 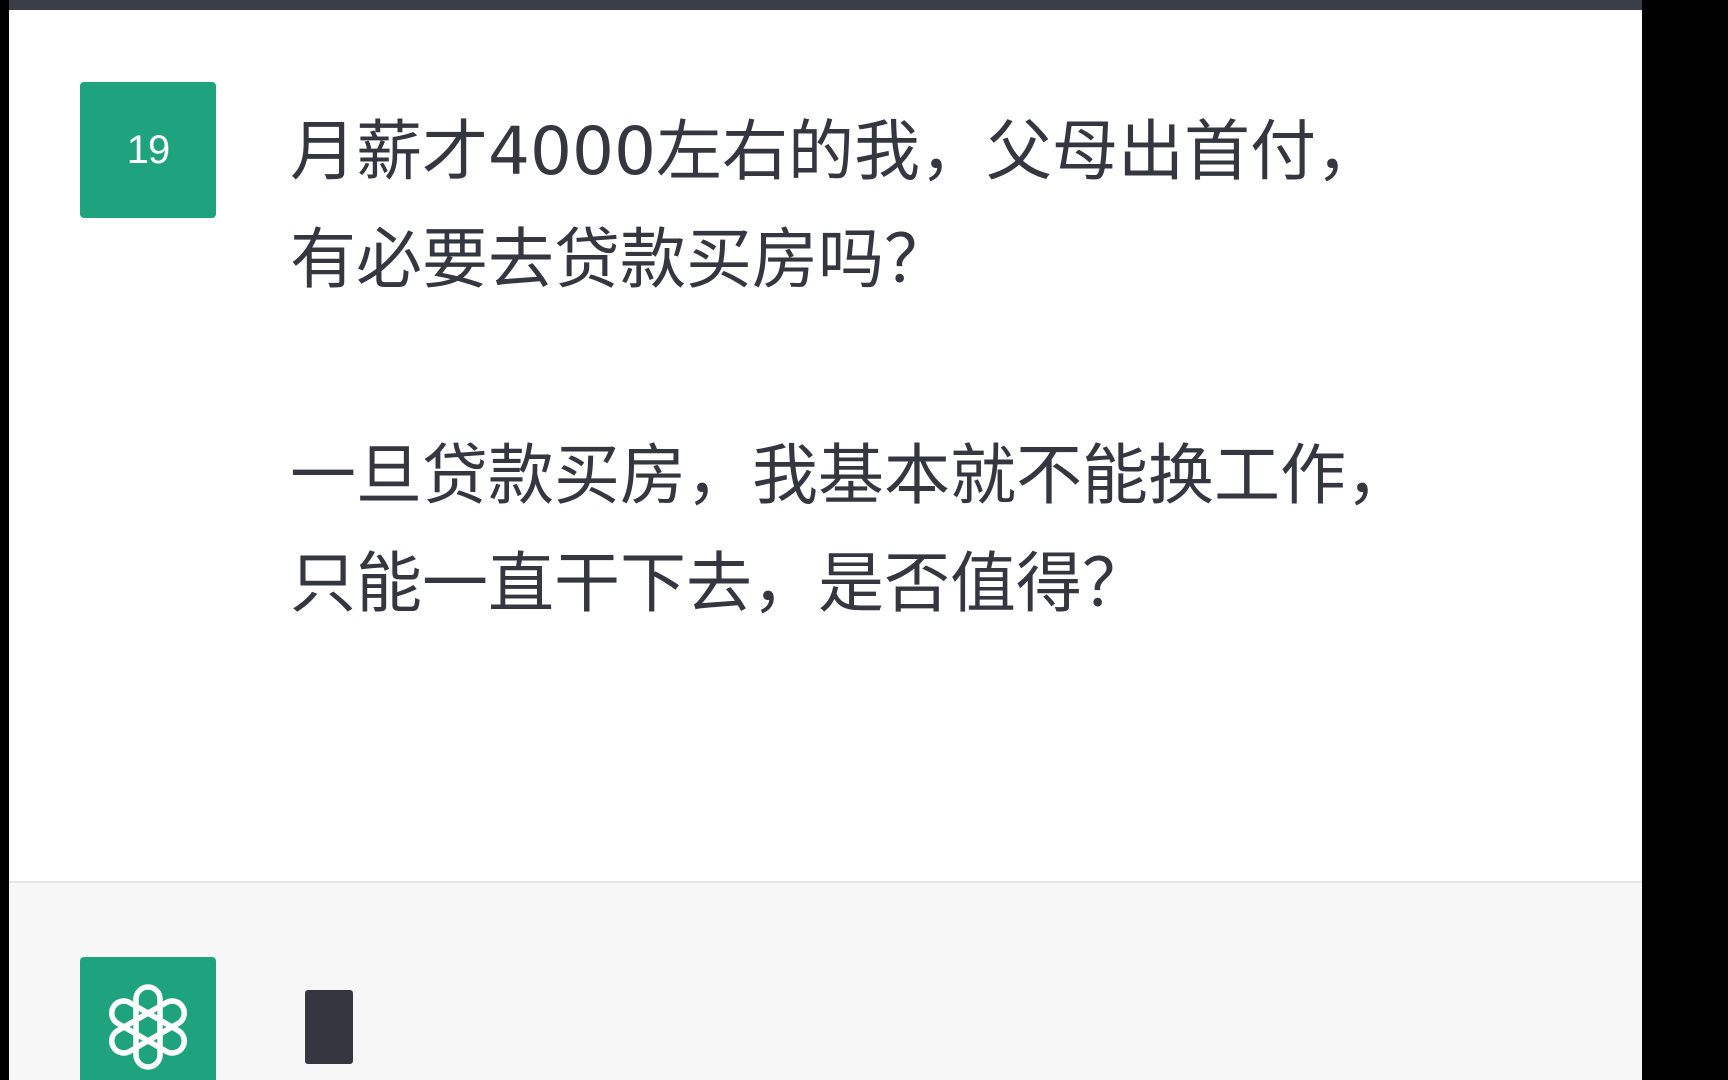 What do you see at coordinates (148, 1027) in the screenshot?
I see `openai-logo-icon` at bounding box center [148, 1027].